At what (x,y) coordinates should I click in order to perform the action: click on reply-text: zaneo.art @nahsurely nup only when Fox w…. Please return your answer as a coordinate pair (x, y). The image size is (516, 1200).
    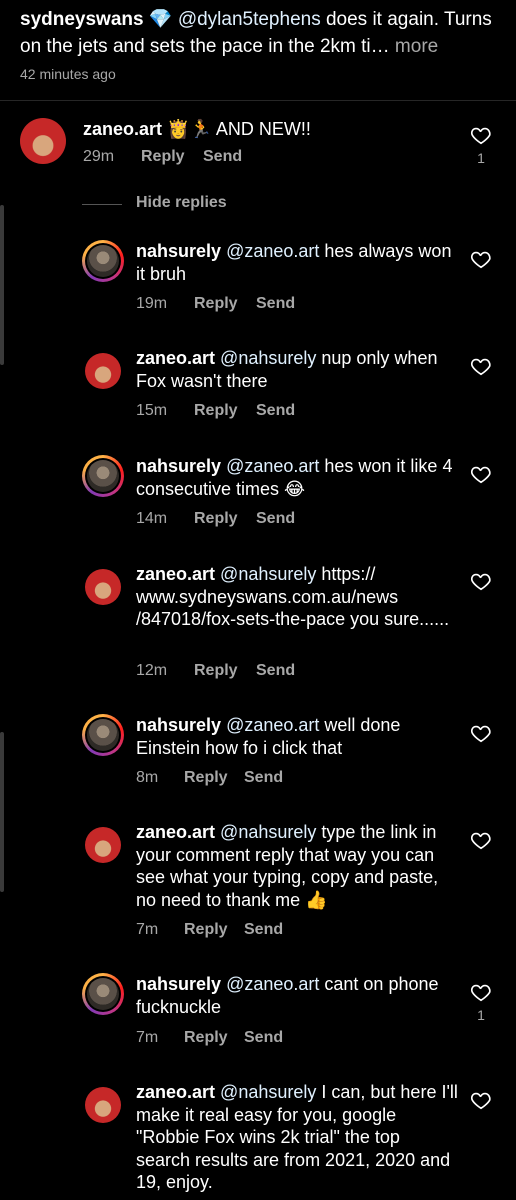
    Looking at the image, I should click on (297, 369).